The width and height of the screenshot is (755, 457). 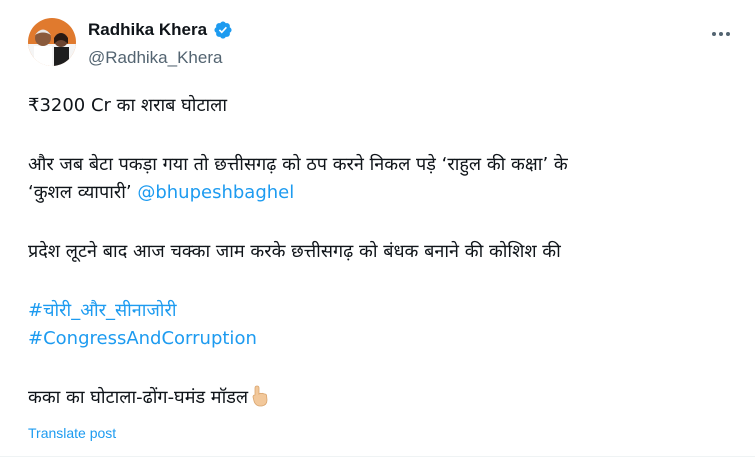 What do you see at coordinates (102, 310) in the screenshot?
I see `hashtag-link-1: #चोरी_और_सीनाजोरी` at bounding box center [102, 310].